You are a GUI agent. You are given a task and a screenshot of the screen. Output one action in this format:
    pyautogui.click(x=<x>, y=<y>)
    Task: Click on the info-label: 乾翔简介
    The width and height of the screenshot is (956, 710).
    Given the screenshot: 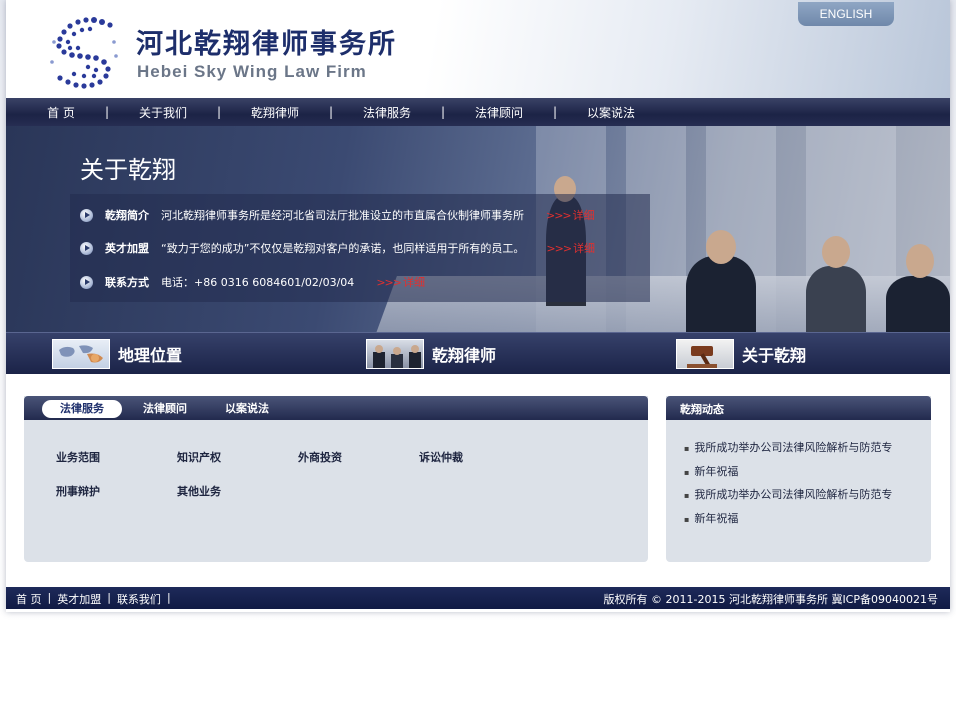 What is the action you would take?
    pyautogui.click(x=127, y=215)
    